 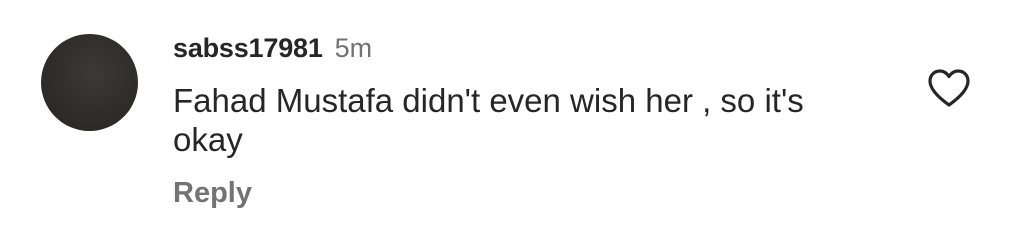 I want to click on username-link: sabss17981, so click(x=248, y=48).